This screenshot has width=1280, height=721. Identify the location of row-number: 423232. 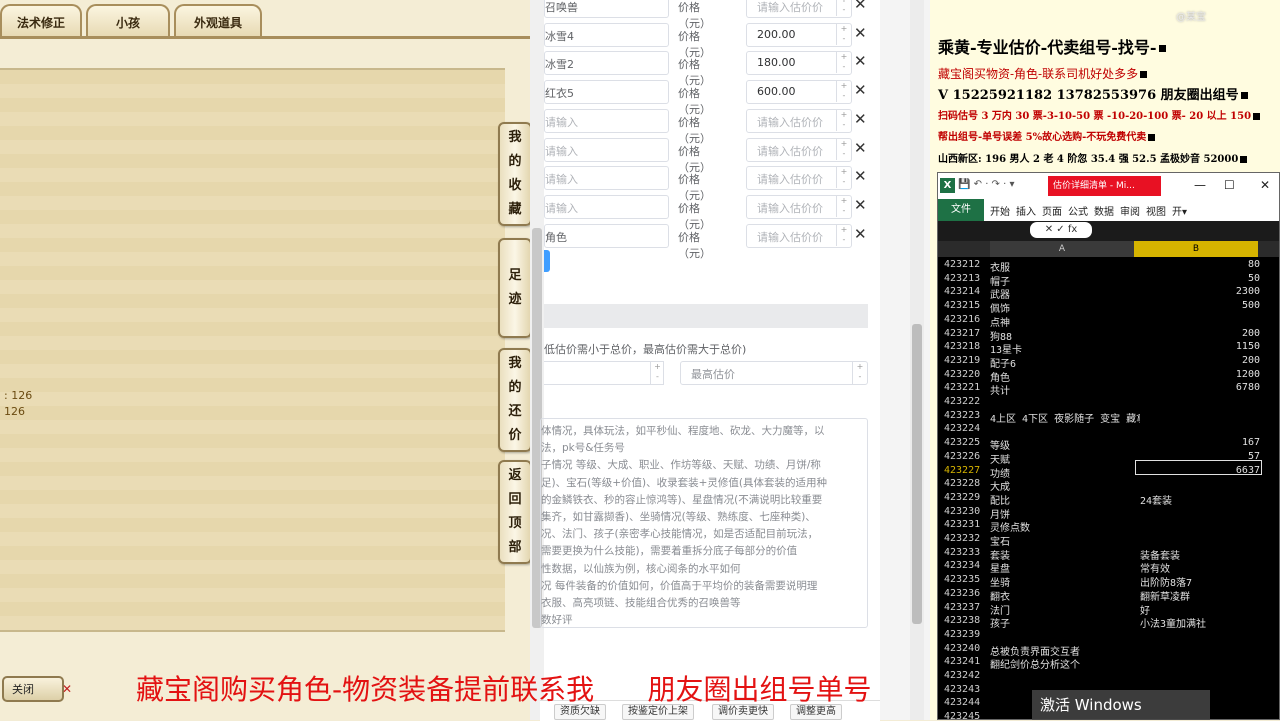
(967, 538).